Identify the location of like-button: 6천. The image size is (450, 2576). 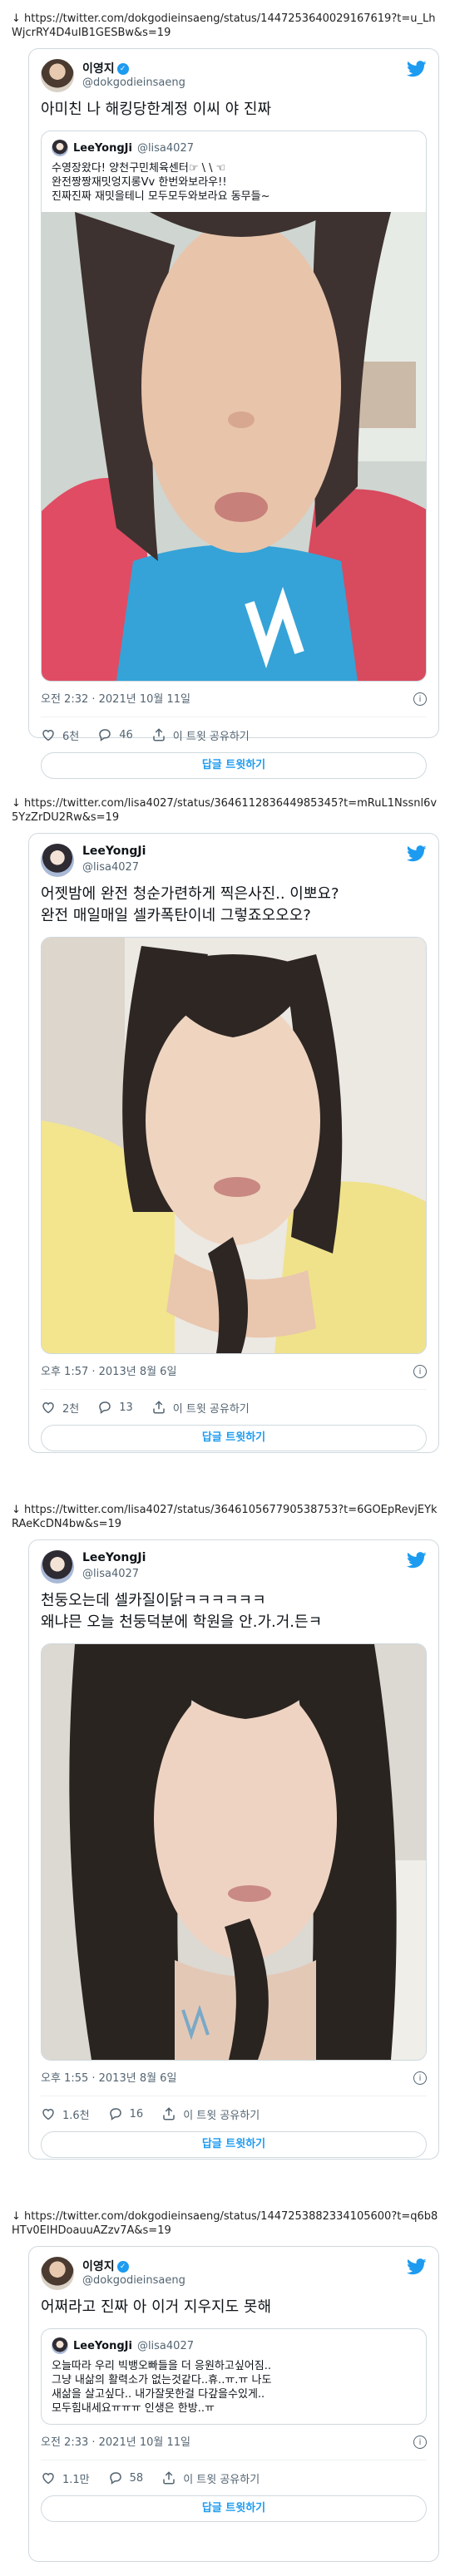
(60, 735).